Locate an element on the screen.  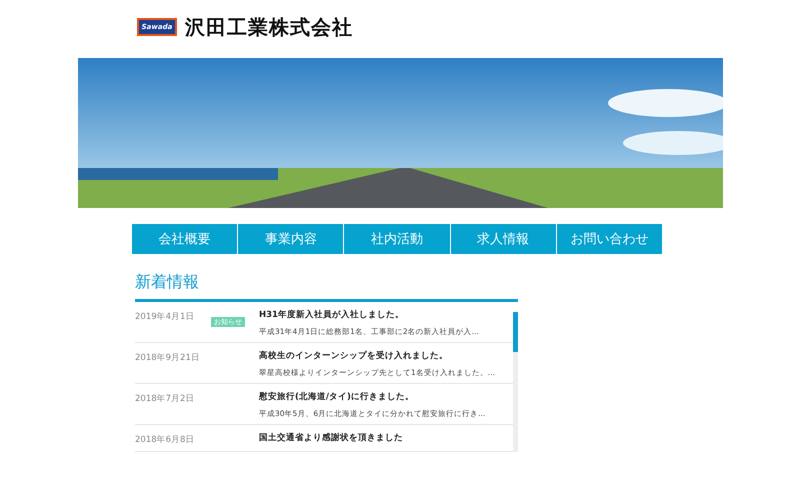
news-title-link: 高校生のインターンシップを受け入れました。 is located at coordinates (377, 356).